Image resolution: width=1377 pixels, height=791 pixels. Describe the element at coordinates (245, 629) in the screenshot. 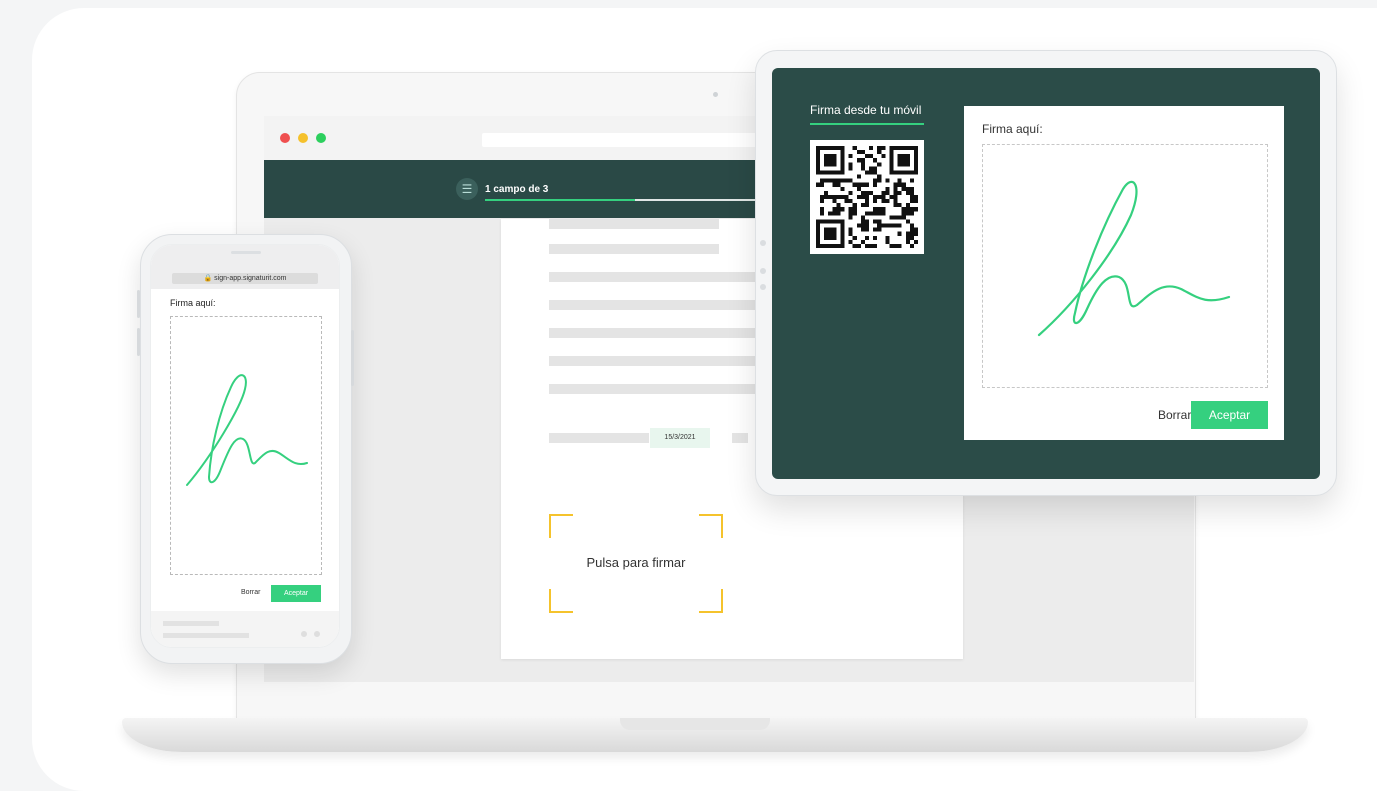

I see `phone-footer` at that location.